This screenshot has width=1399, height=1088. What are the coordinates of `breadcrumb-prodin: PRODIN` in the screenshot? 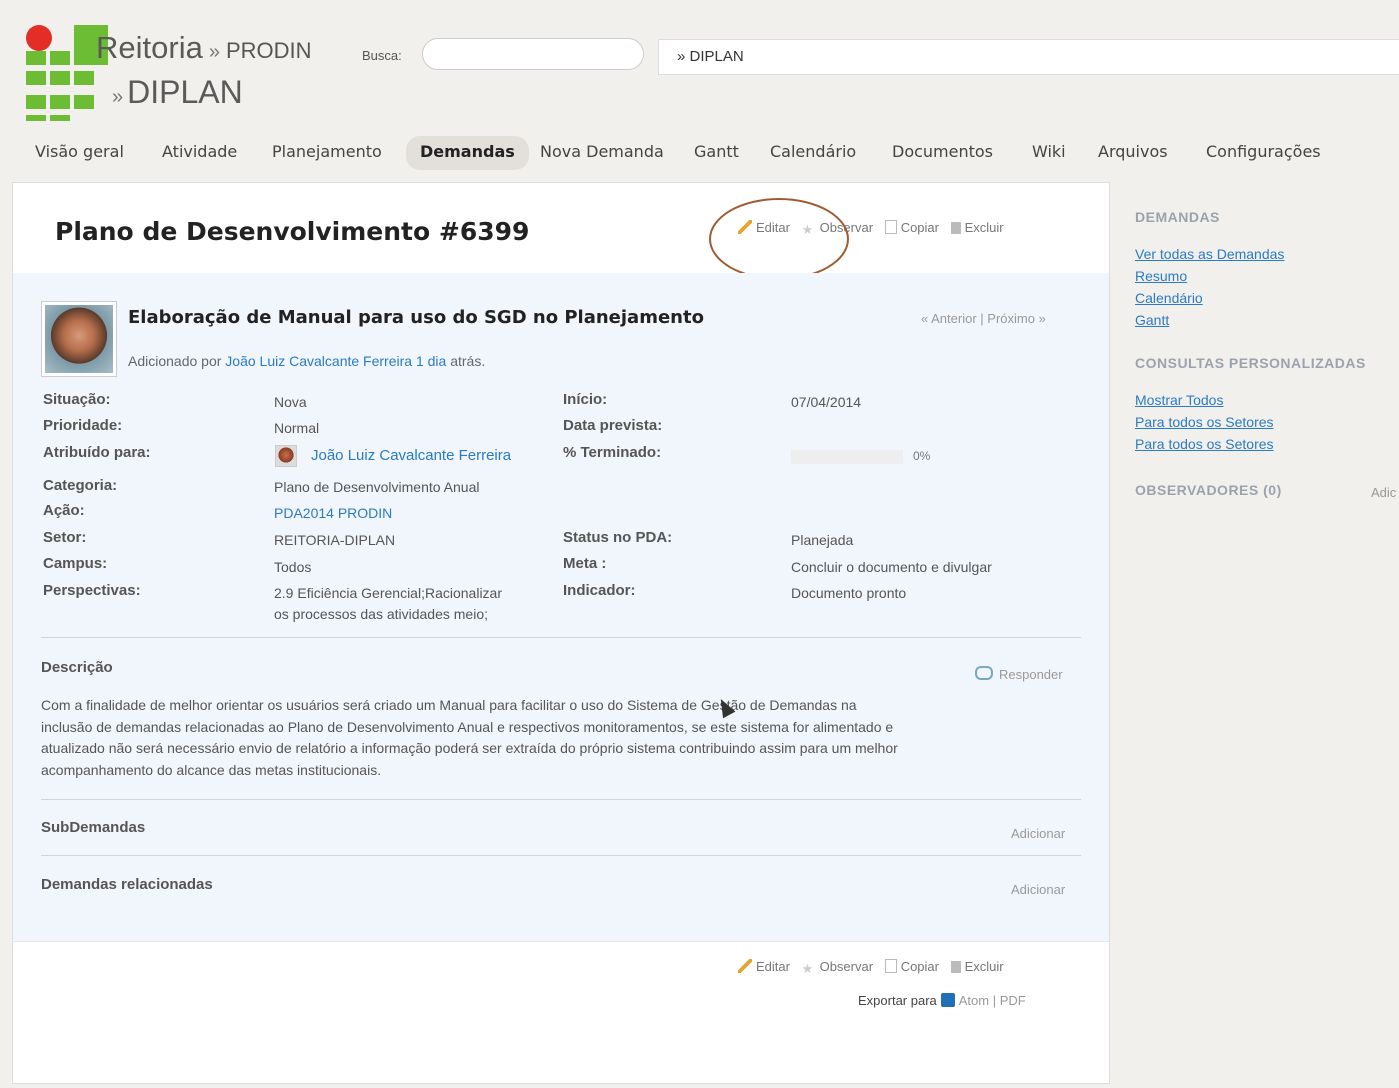 It's located at (269, 50).